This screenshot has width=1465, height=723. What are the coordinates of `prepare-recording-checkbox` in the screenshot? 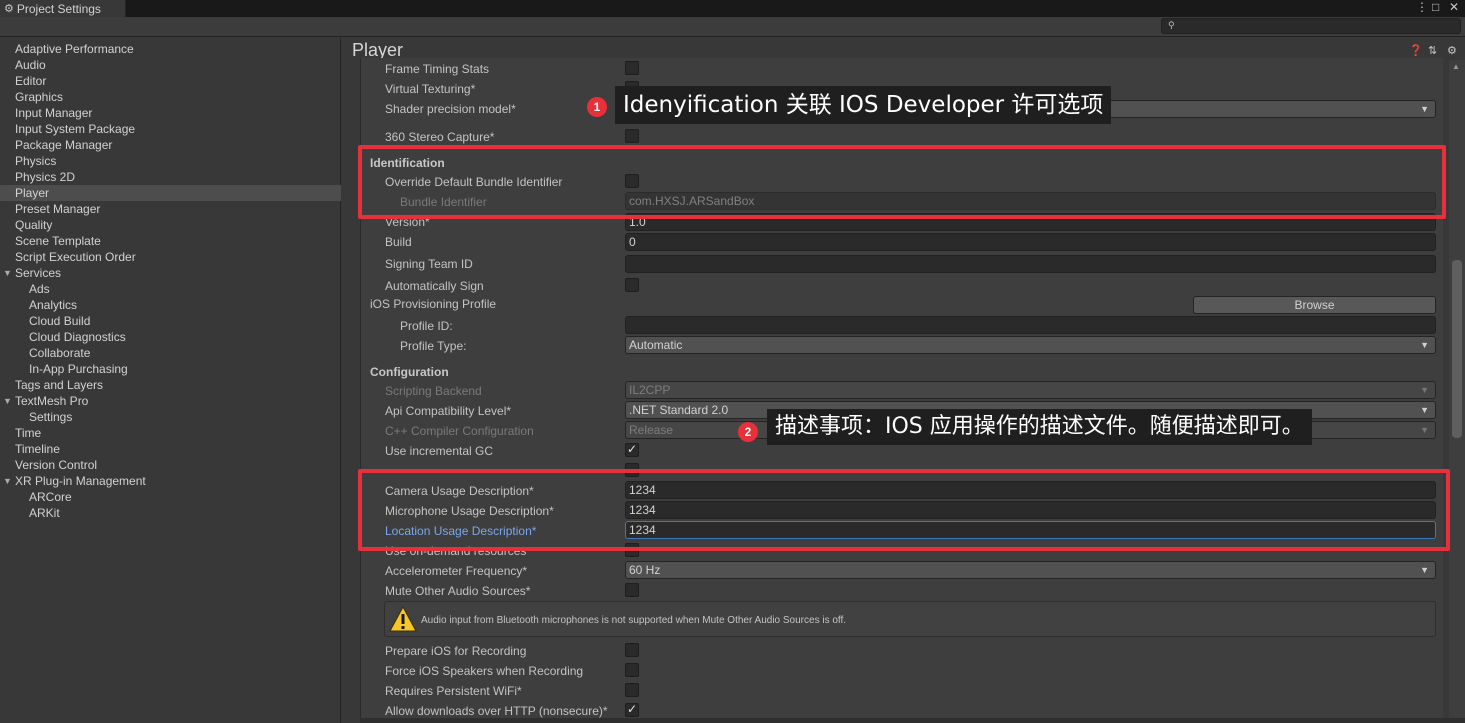 It's located at (632, 650).